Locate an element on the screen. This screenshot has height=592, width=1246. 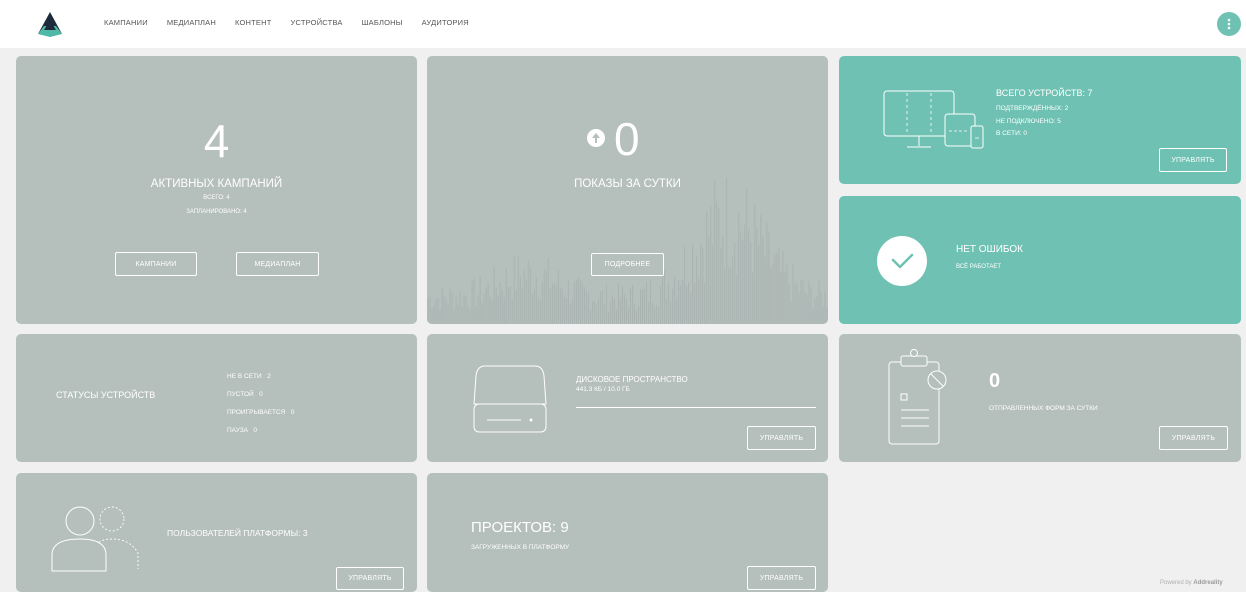
status-label: ПУСТОЙ is located at coordinates (240, 394).